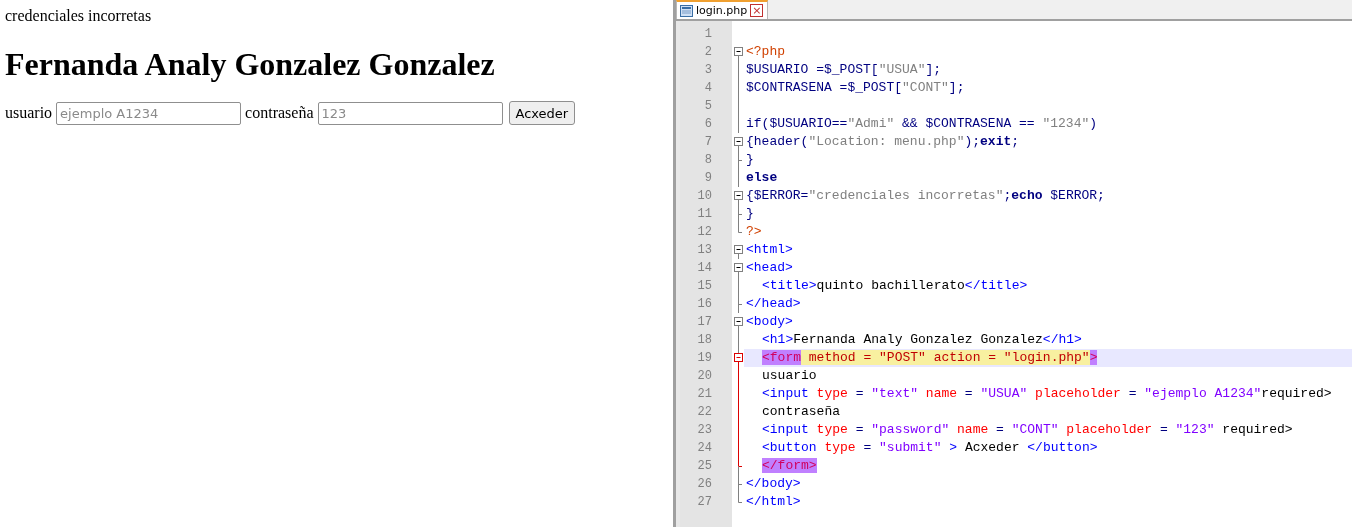 The width and height of the screenshot is (1352, 527). What do you see at coordinates (704, 502) in the screenshot?
I see `line-number: 27` at bounding box center [704, 502].